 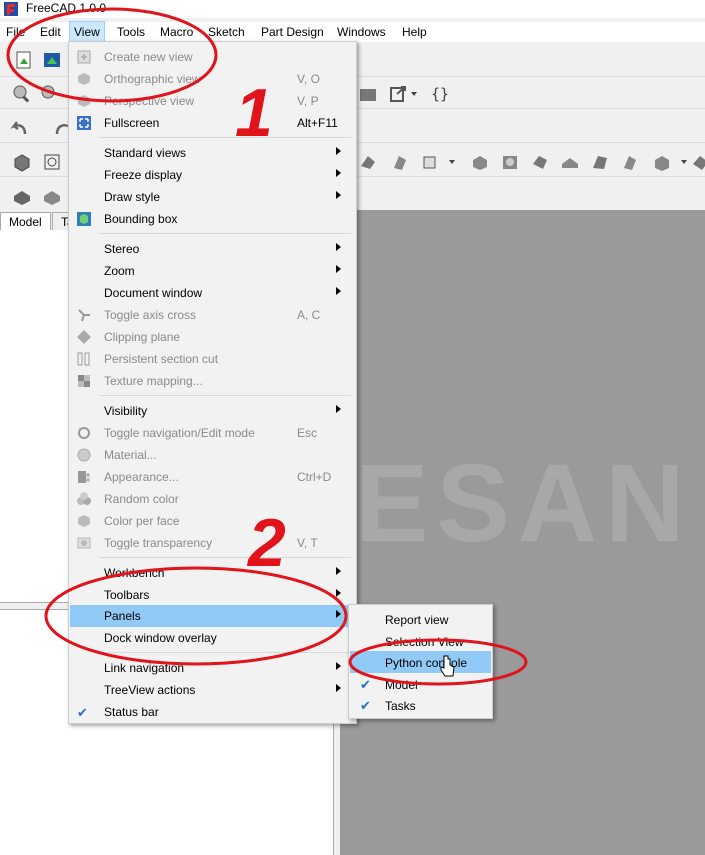 I want to click on menu-view: View, so click(x=87, y=31).